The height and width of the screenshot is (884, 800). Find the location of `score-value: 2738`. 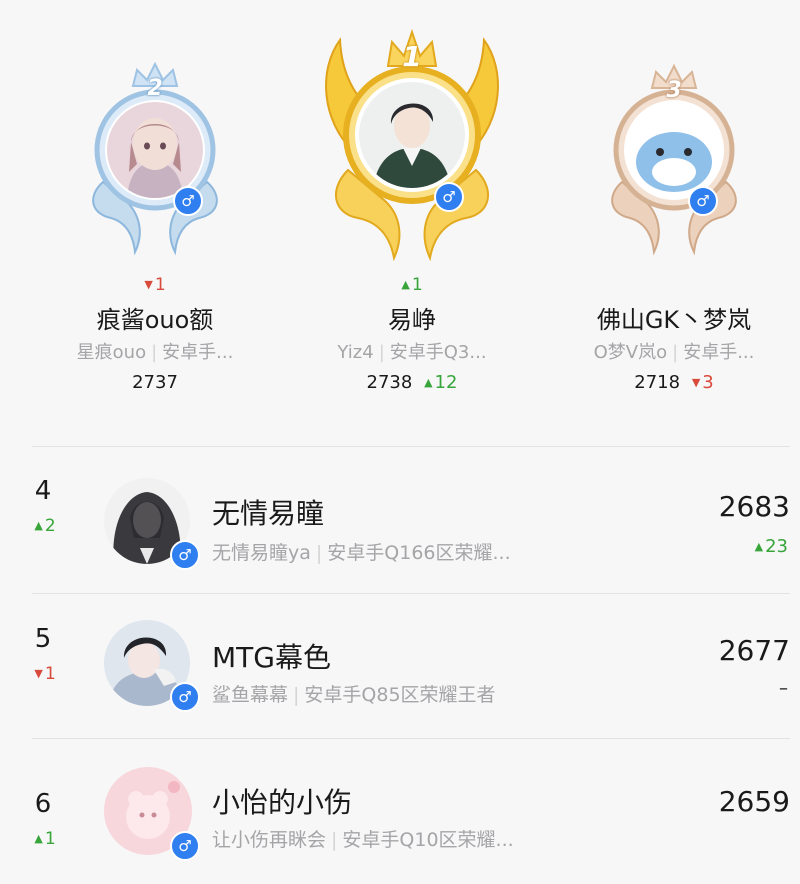

score-value: 2738 is located at coordinates (389, 382).